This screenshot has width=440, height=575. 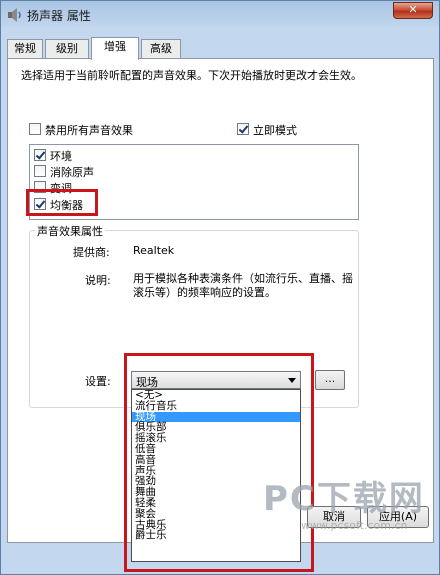 What do you see at coordinates (98, 280) in the screenshot?
I see `description-label: 说明:` at bounding box center [98, 280].